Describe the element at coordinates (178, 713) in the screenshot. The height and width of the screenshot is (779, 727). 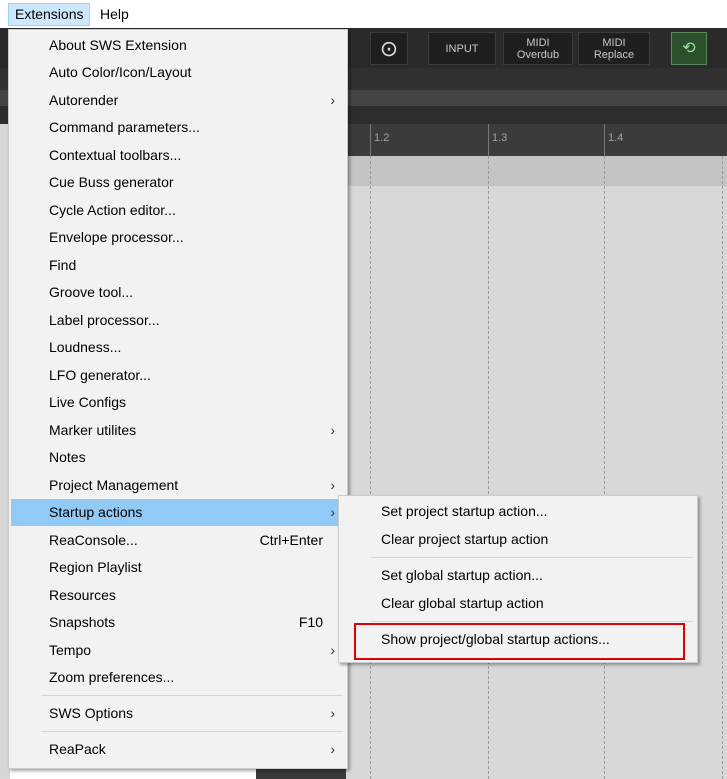
I see `menu-item-sws-options: SWS Options ›` at that location.